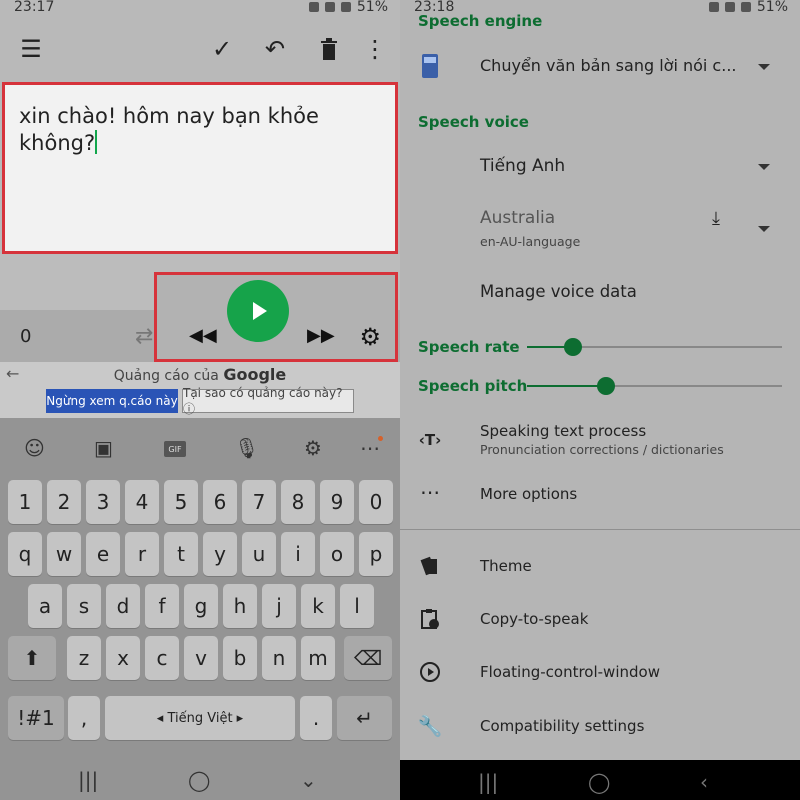 The image size is (800, 800). I want to click on check-icon: ✓, so click(222, 49).